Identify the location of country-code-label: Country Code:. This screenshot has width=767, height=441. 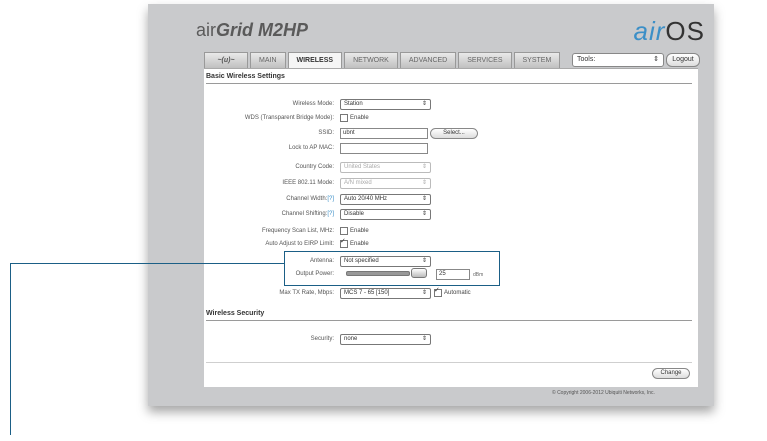
(314, 167).